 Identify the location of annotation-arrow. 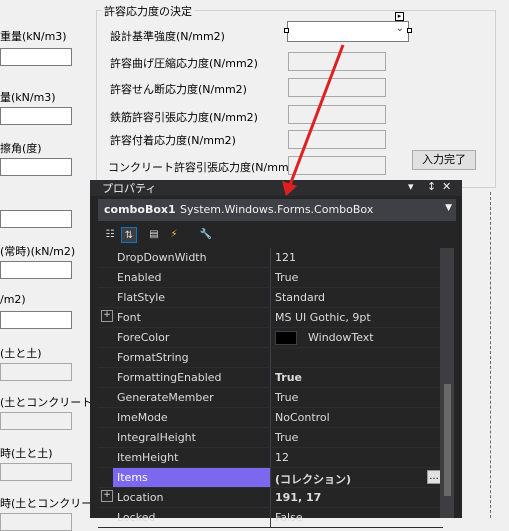
(313, 120).